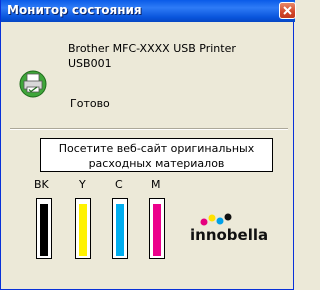 The image size is (320, 290). Describe the element at coordinates (74, 10) in the screenshot. I see `window-title: Монитор состояния` at that location.